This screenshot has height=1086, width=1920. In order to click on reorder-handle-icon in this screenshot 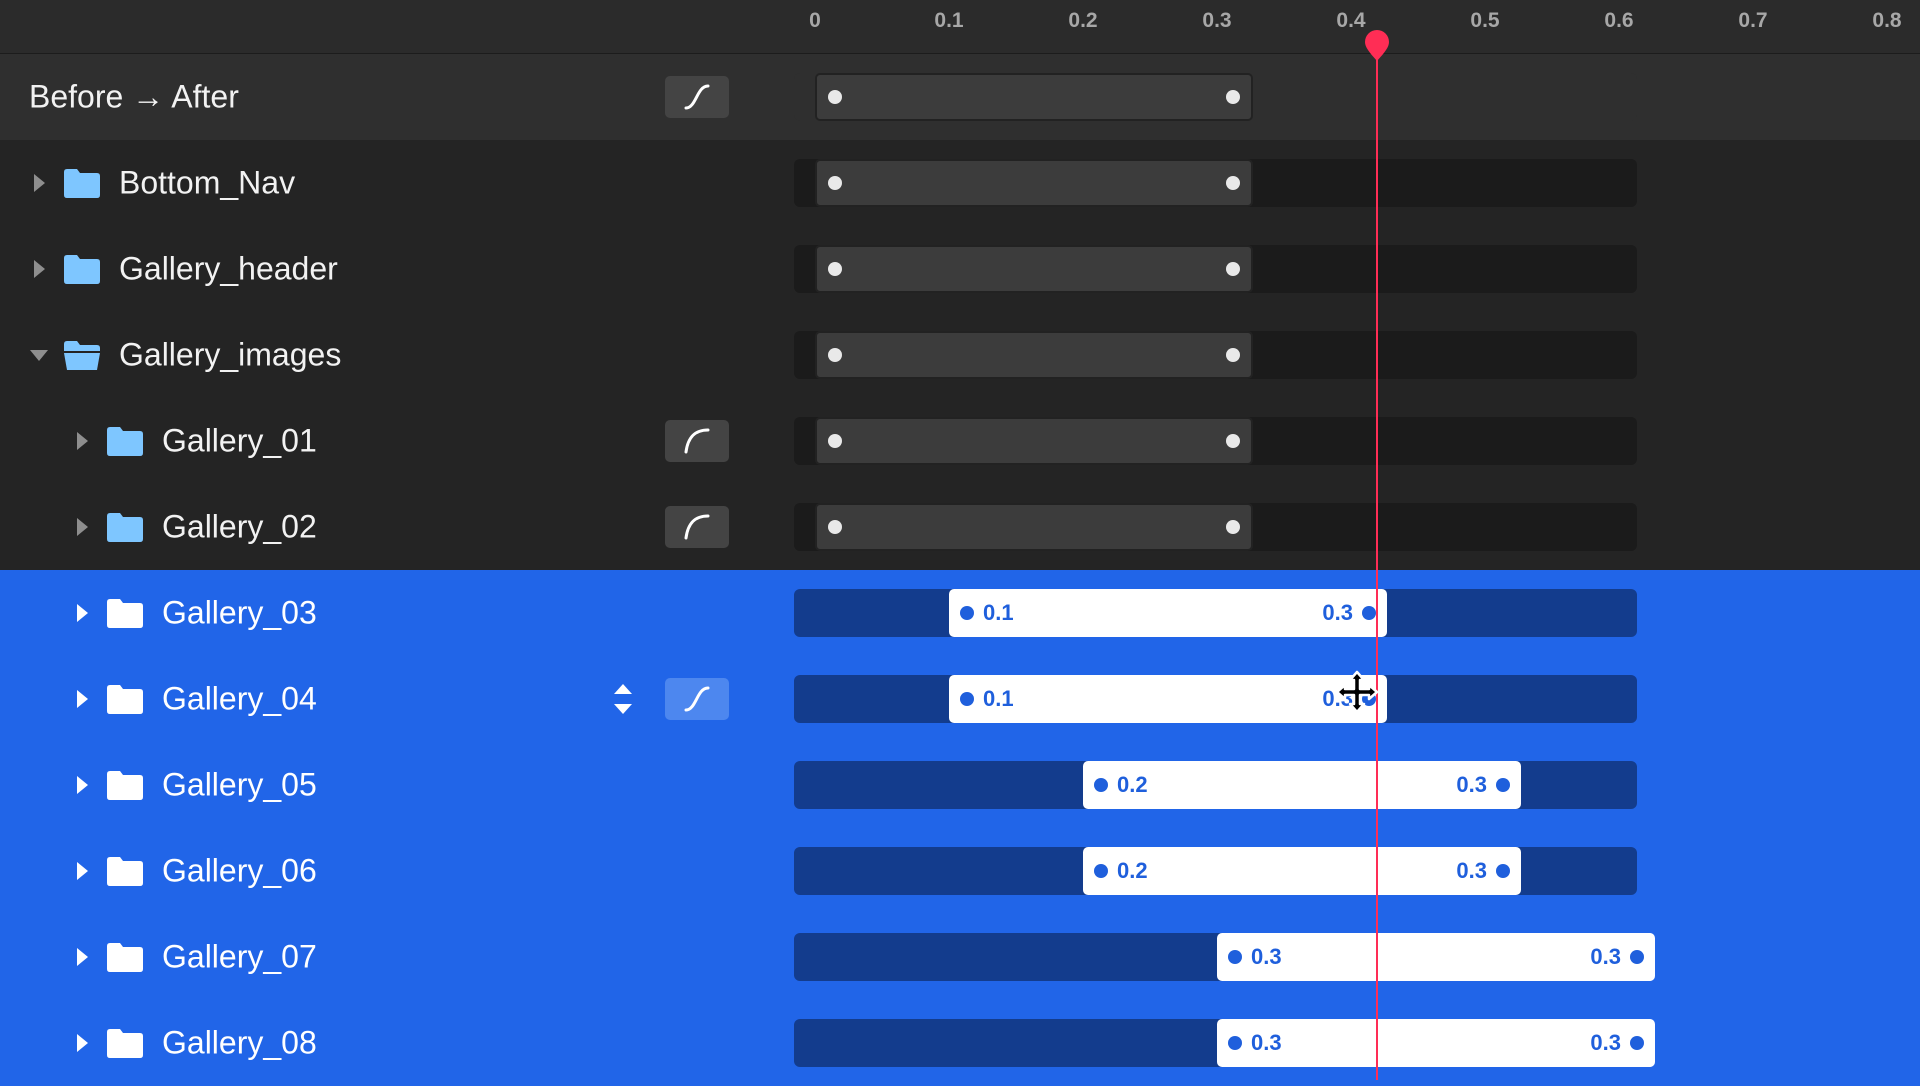, I will do `click(623, 699)`.